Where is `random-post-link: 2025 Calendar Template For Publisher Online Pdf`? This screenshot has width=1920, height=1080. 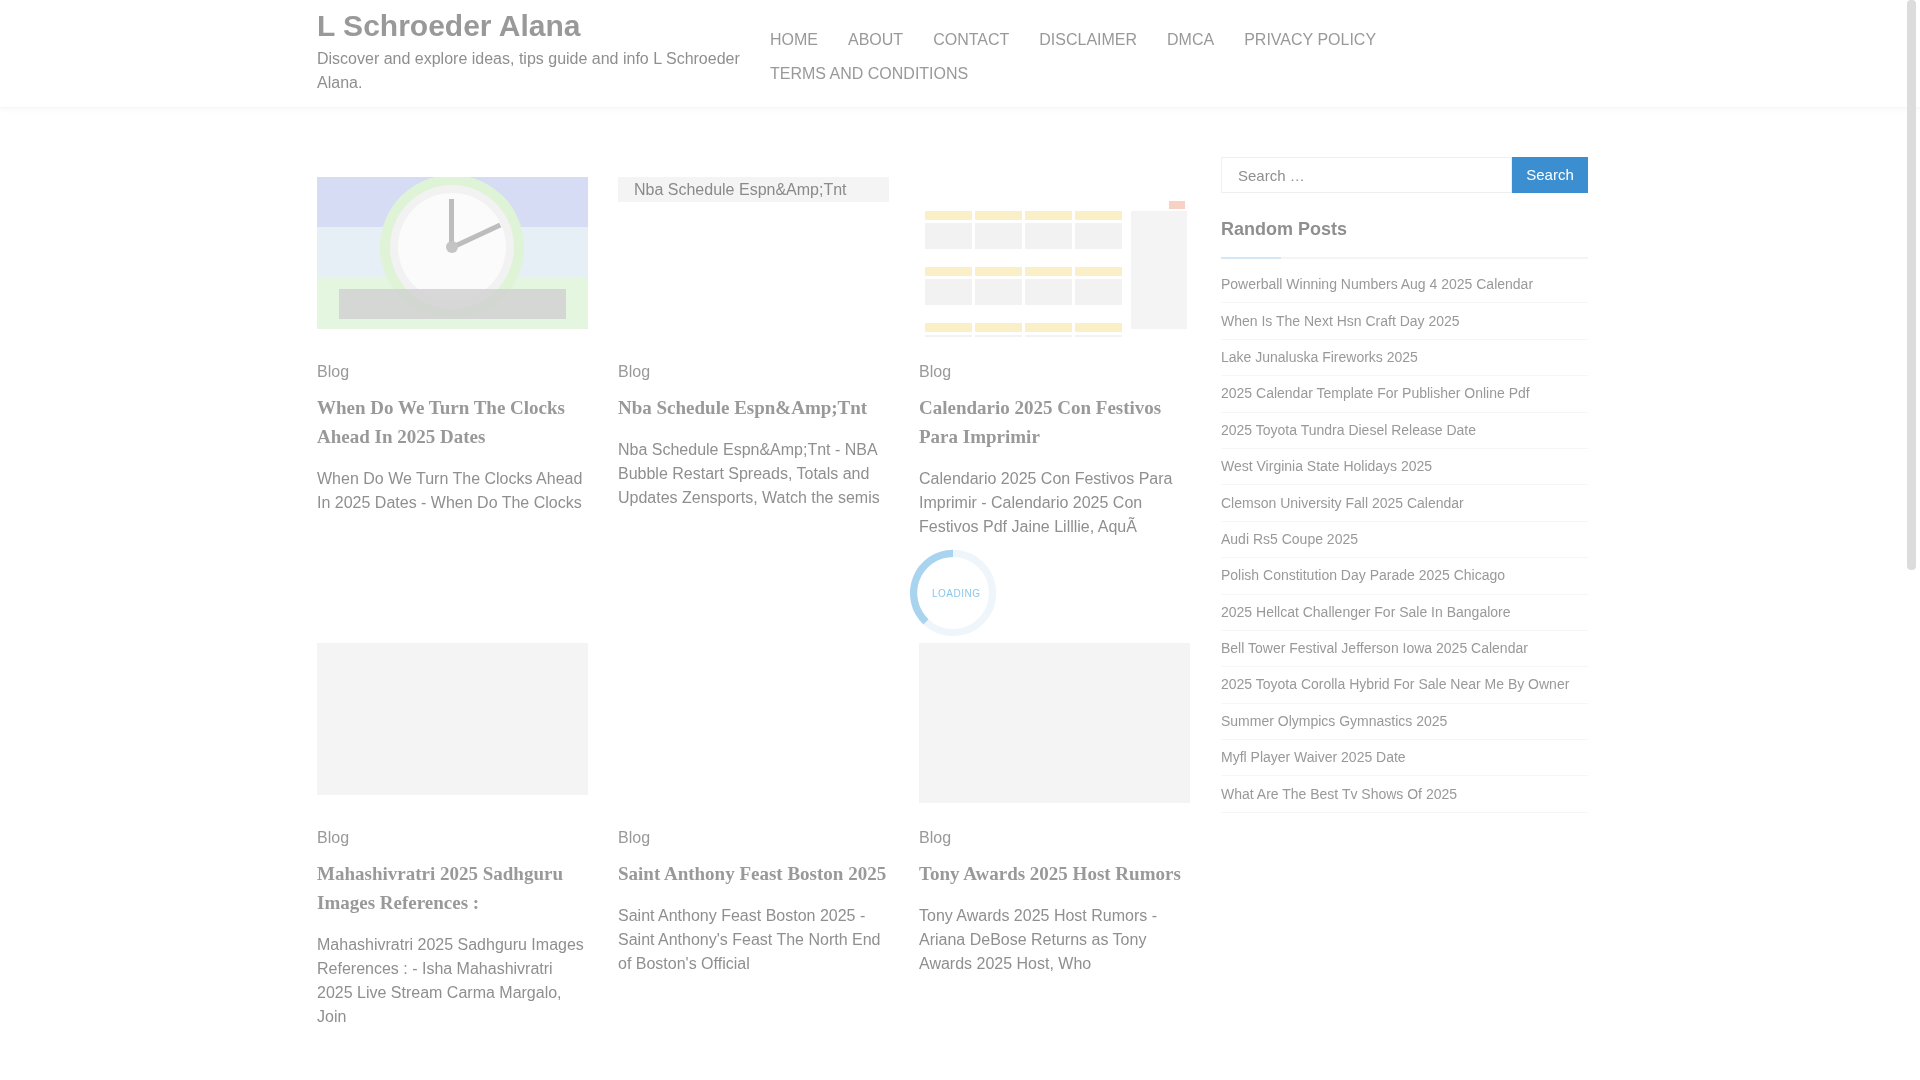
random-post-link: 2025 Calendar Template For Publisher Online Pdf is located at coordinates (1375, 394).